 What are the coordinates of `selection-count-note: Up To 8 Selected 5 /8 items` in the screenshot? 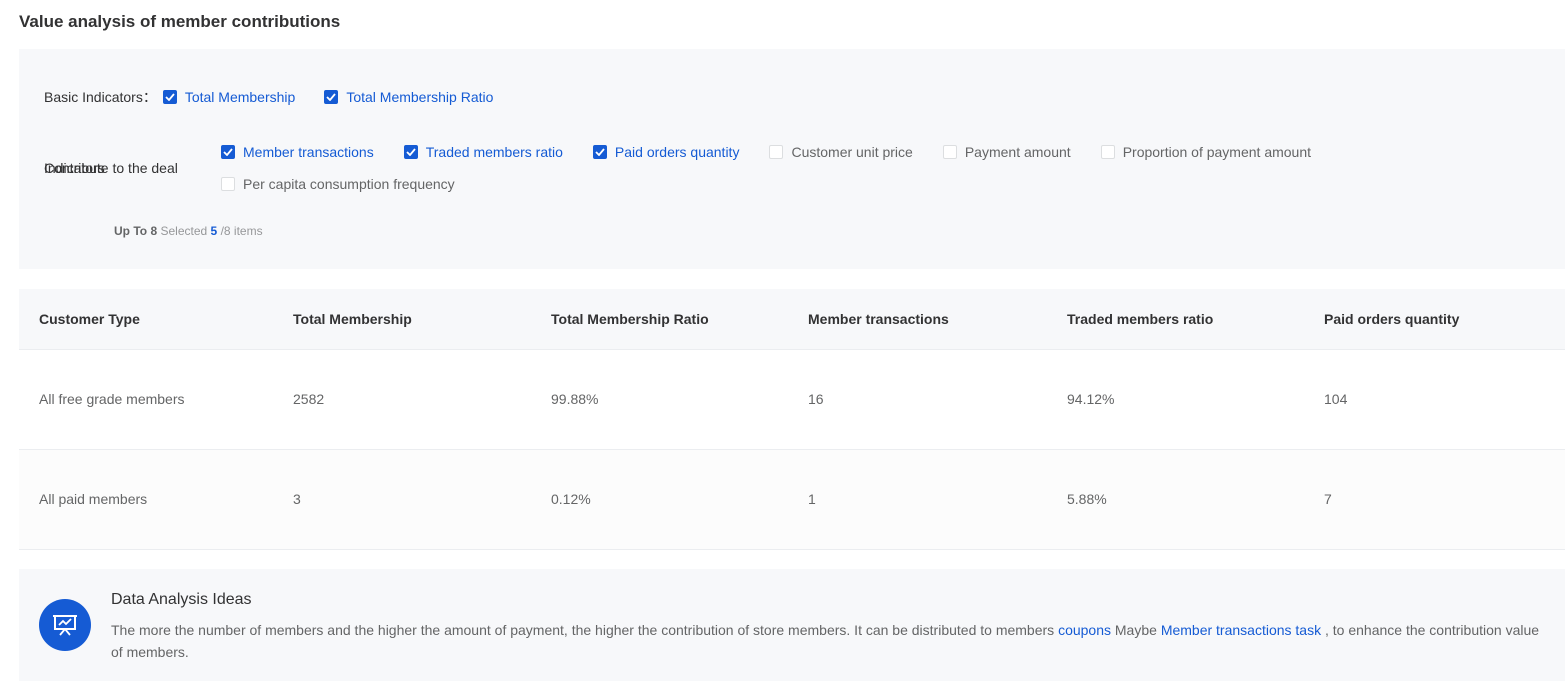 It's located at (188, 231).